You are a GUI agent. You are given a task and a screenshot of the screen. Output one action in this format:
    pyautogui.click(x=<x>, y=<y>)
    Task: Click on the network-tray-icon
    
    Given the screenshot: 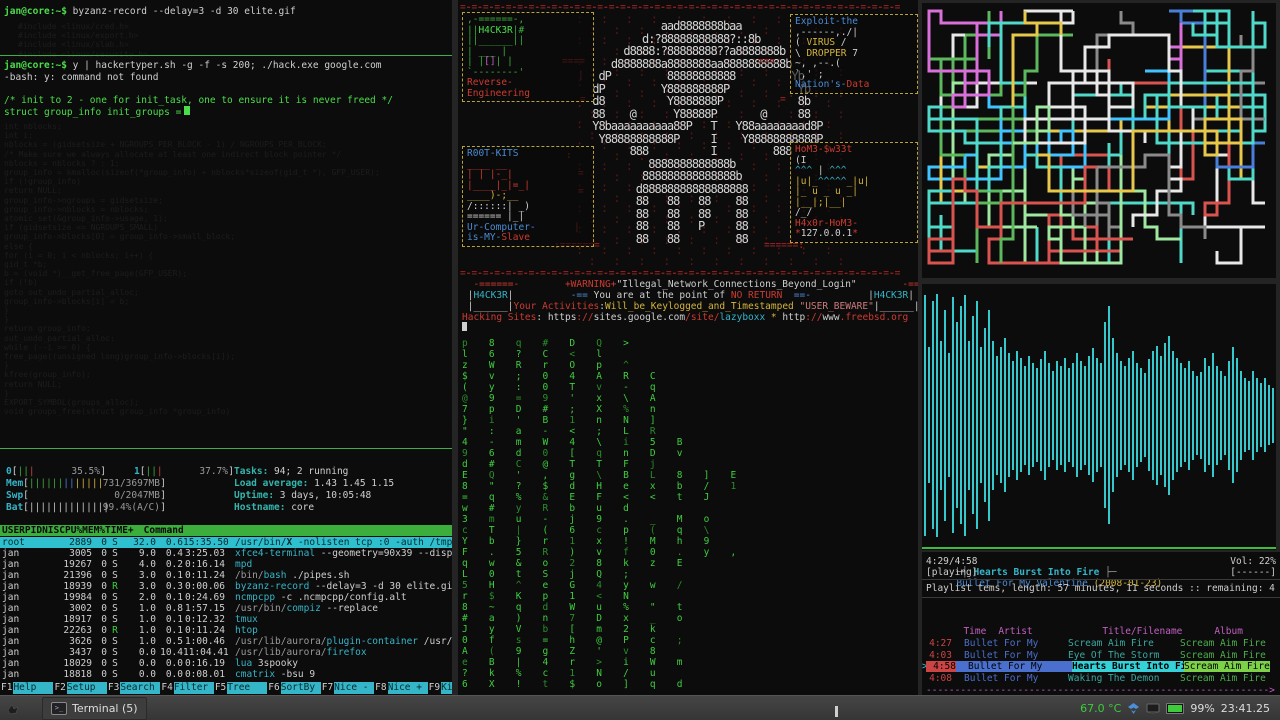 What is the action you would take?
    pyautogui.click(x=1133, y=708)
    